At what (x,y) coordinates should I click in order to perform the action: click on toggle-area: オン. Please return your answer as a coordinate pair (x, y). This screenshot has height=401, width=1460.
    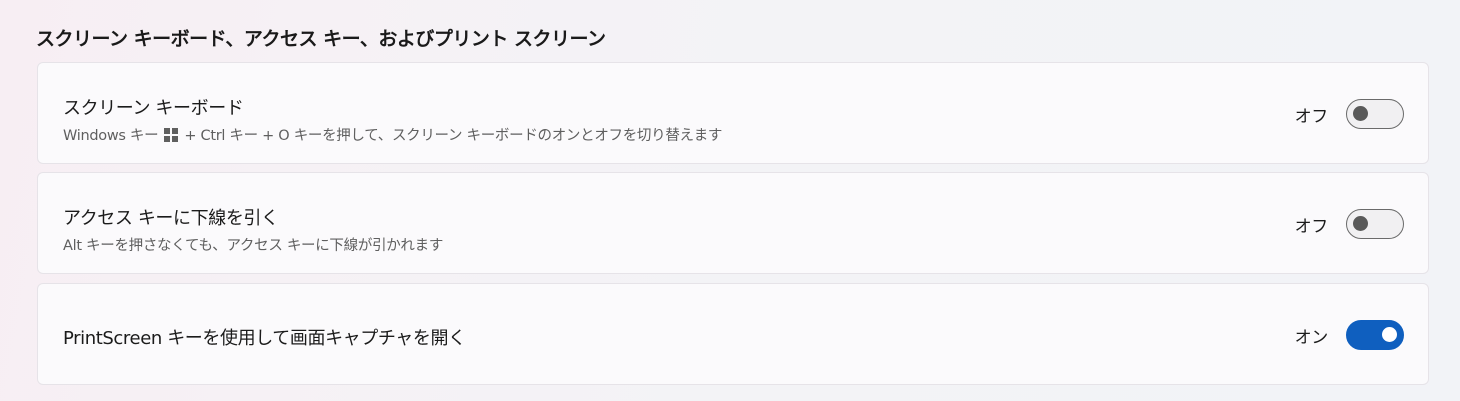
    Looking at the image, I should click on (1349, 335).